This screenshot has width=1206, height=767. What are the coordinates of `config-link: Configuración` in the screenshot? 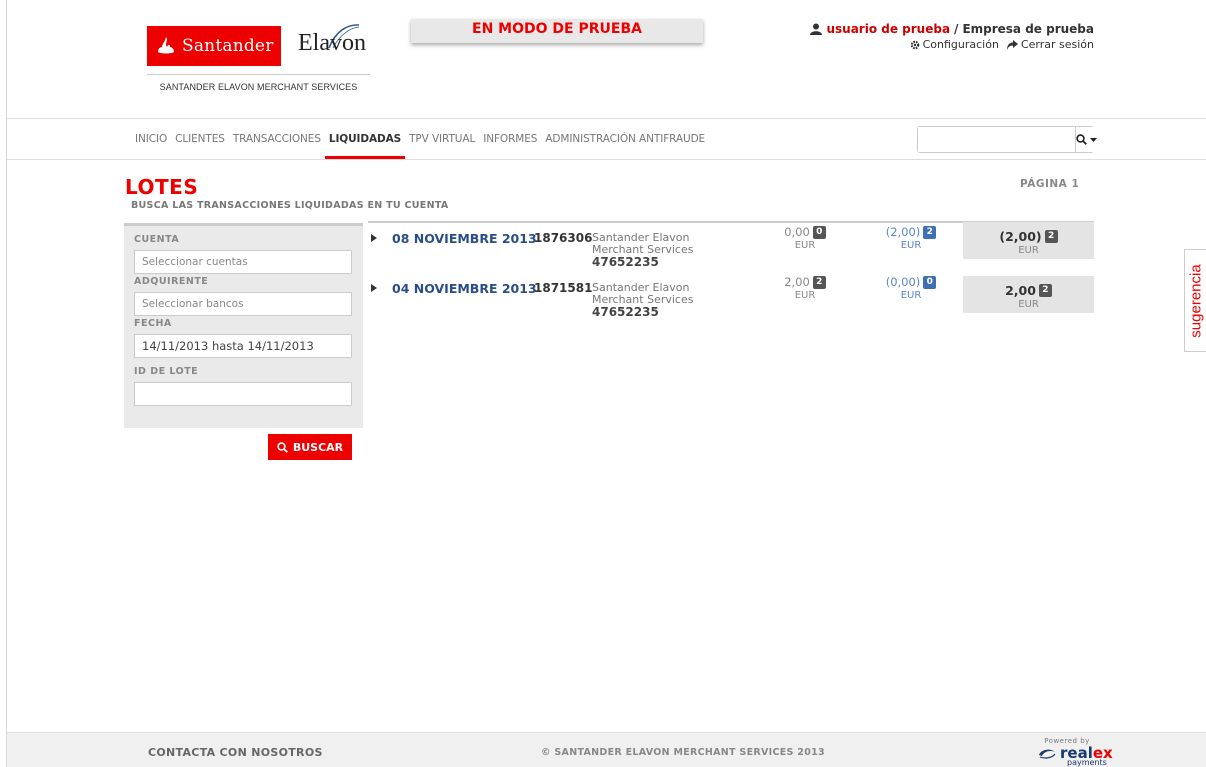 It's located at (954, 44).